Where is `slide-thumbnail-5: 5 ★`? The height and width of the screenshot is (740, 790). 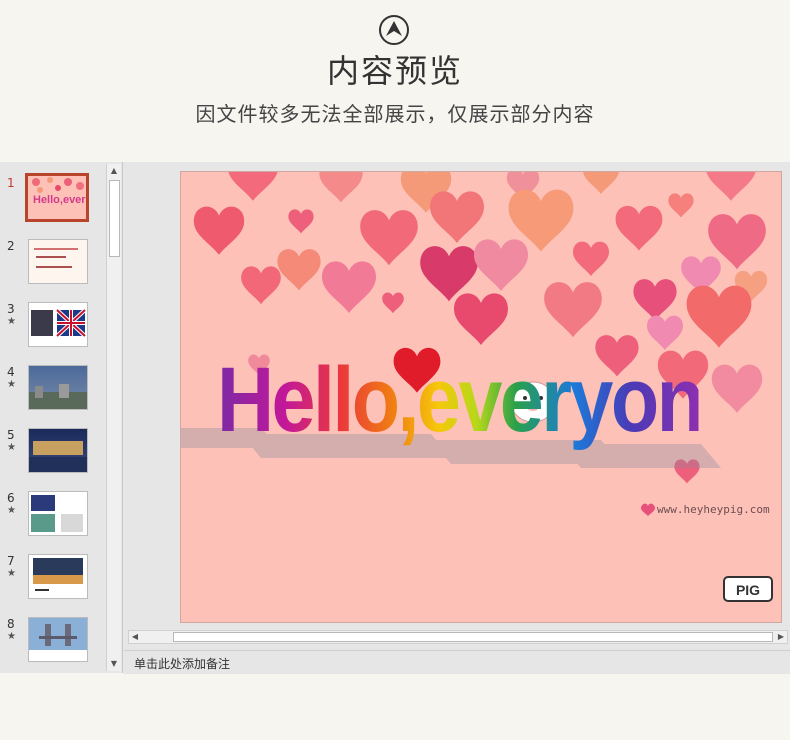 slide-thumbnail-5: 5 ★ is located at coordinates (52, 455).